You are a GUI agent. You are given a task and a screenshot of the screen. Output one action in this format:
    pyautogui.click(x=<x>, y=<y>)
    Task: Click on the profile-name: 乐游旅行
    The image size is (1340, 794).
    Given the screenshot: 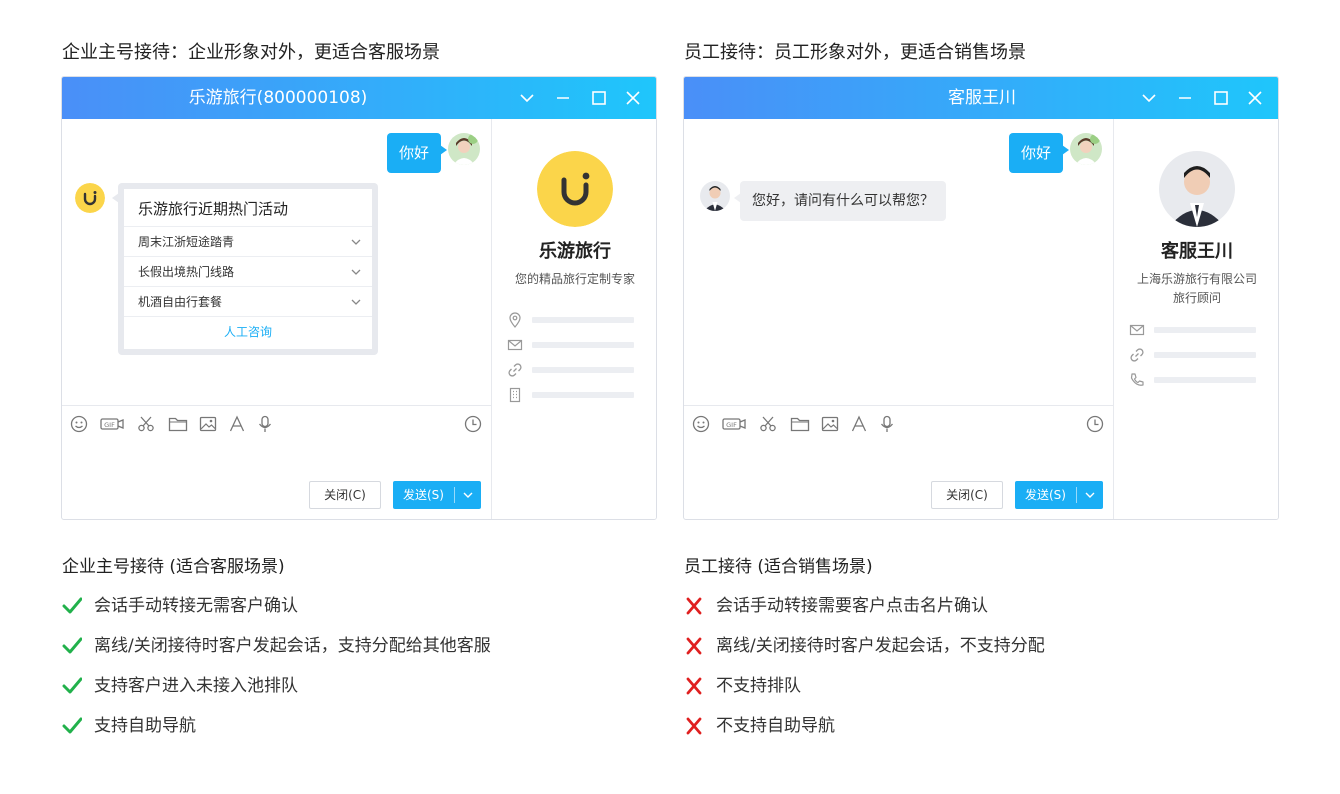 What is the action you would take?
    pyautogui.click(x=575, y=251)
    